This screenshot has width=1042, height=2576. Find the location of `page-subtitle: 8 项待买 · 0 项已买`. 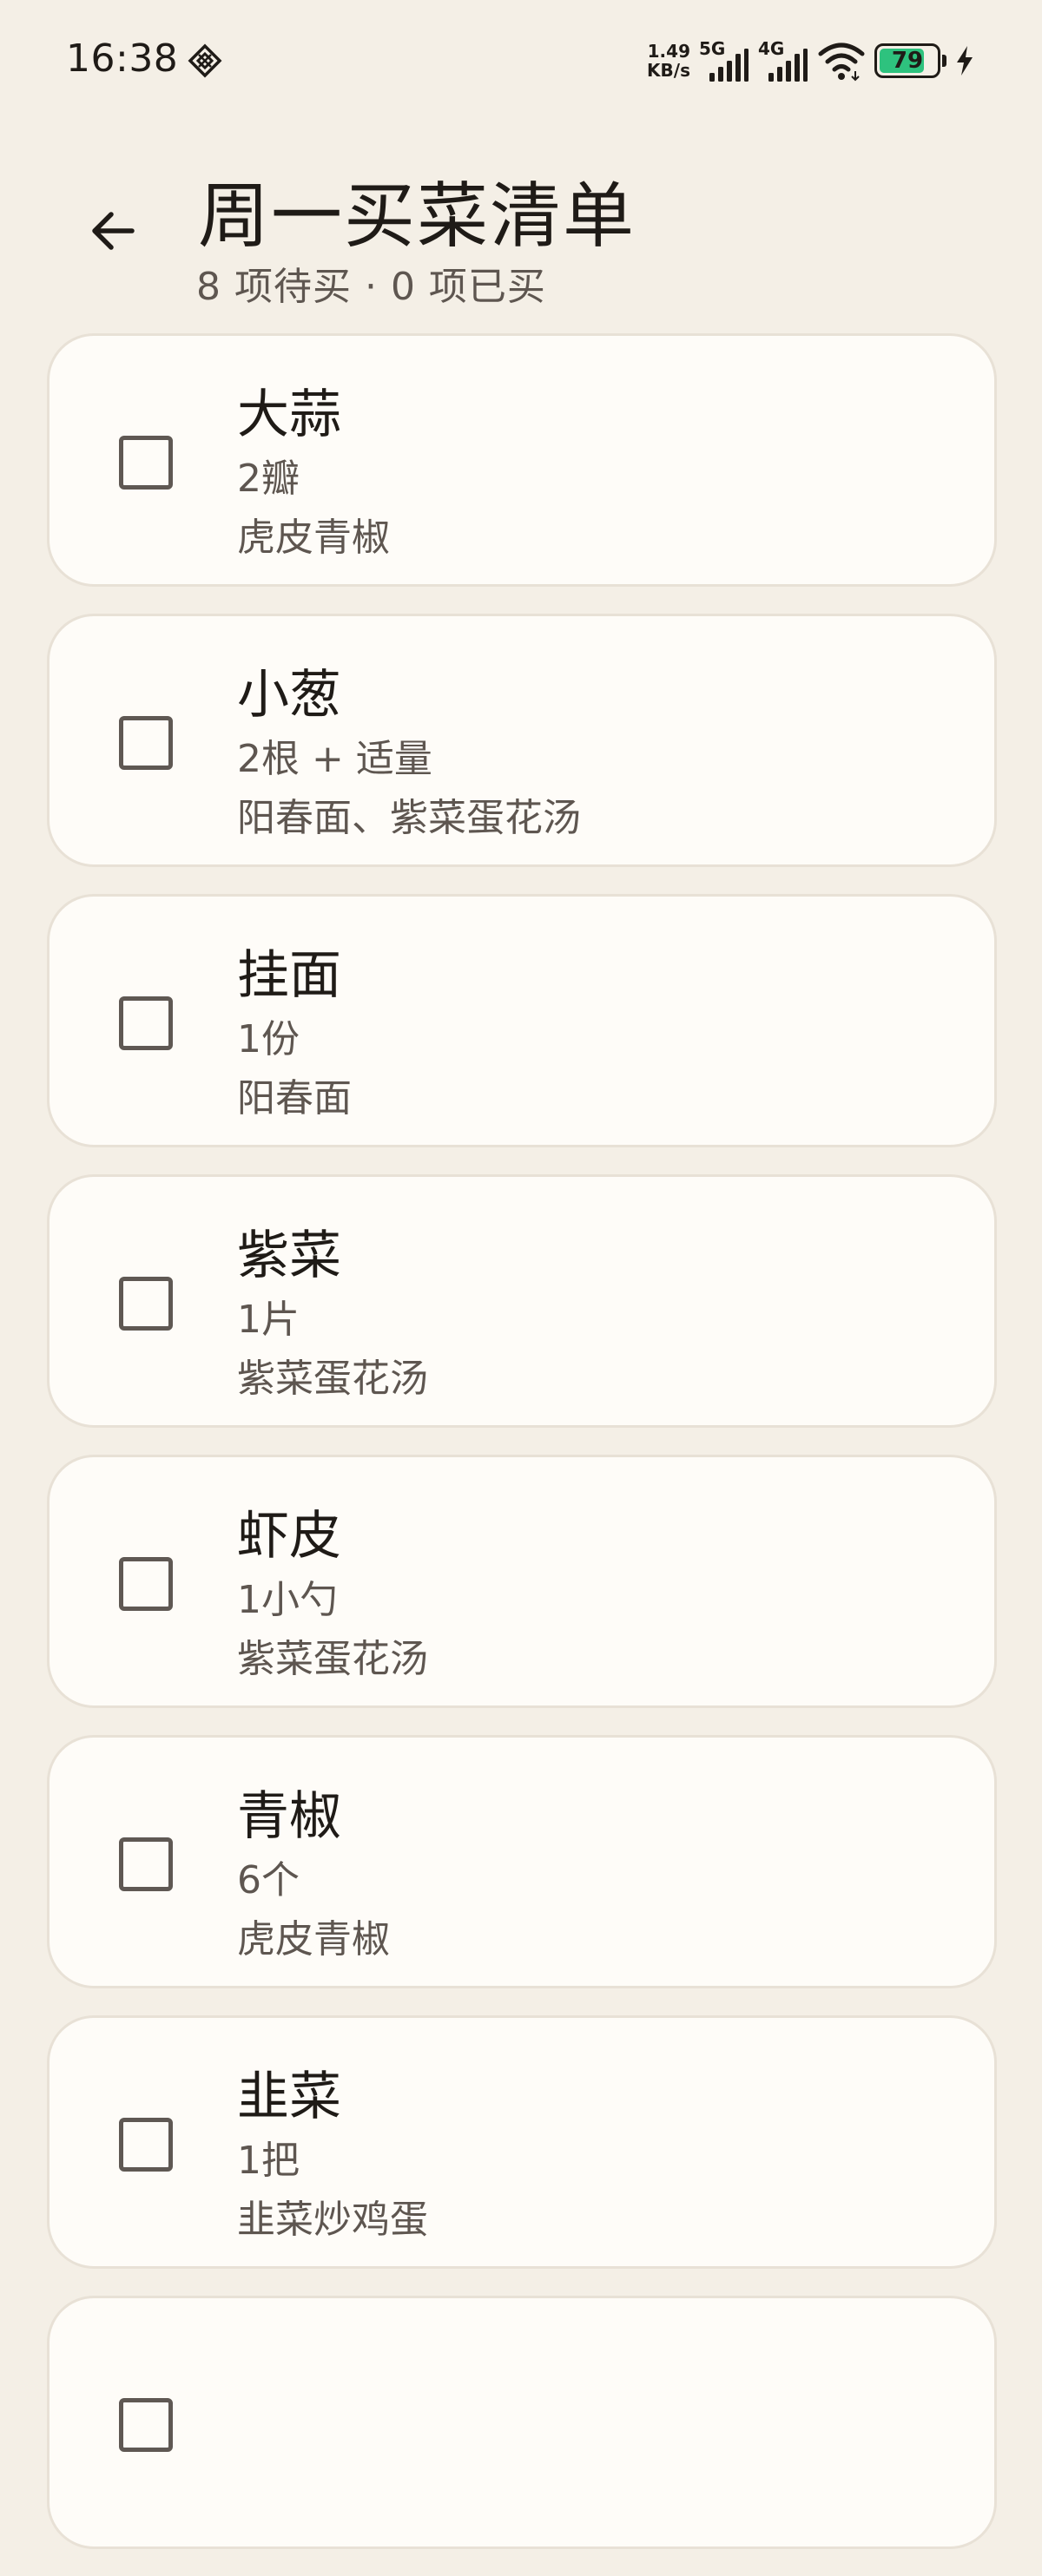

page-subtitle: 8 项待买 · 0 项已买 is located at coordinates (371, 287).